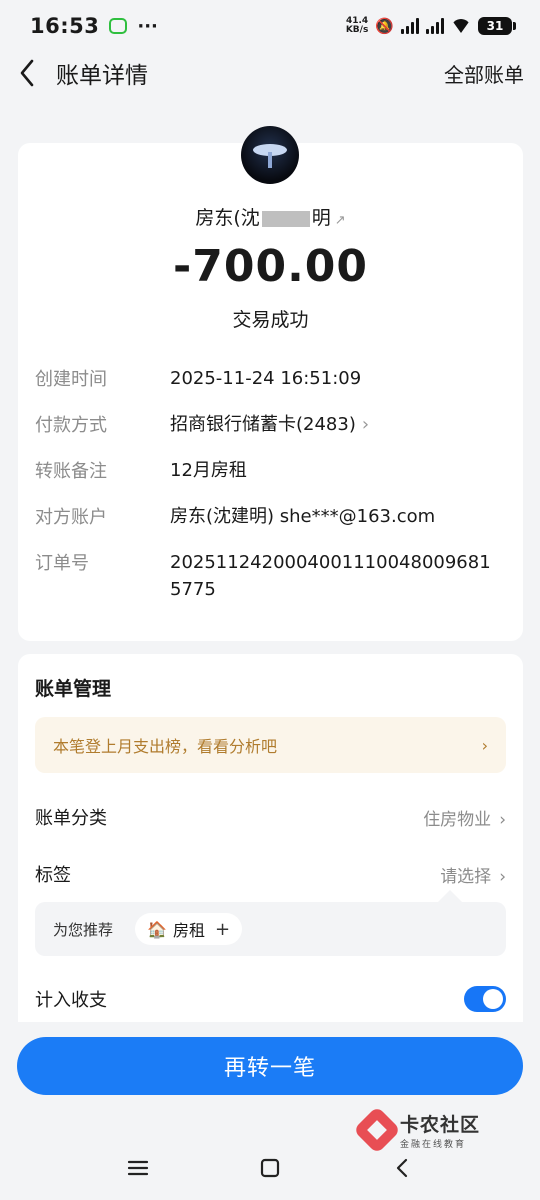  I want to click on tag-value-wrap: 请选择 ›, so click(473, 874).